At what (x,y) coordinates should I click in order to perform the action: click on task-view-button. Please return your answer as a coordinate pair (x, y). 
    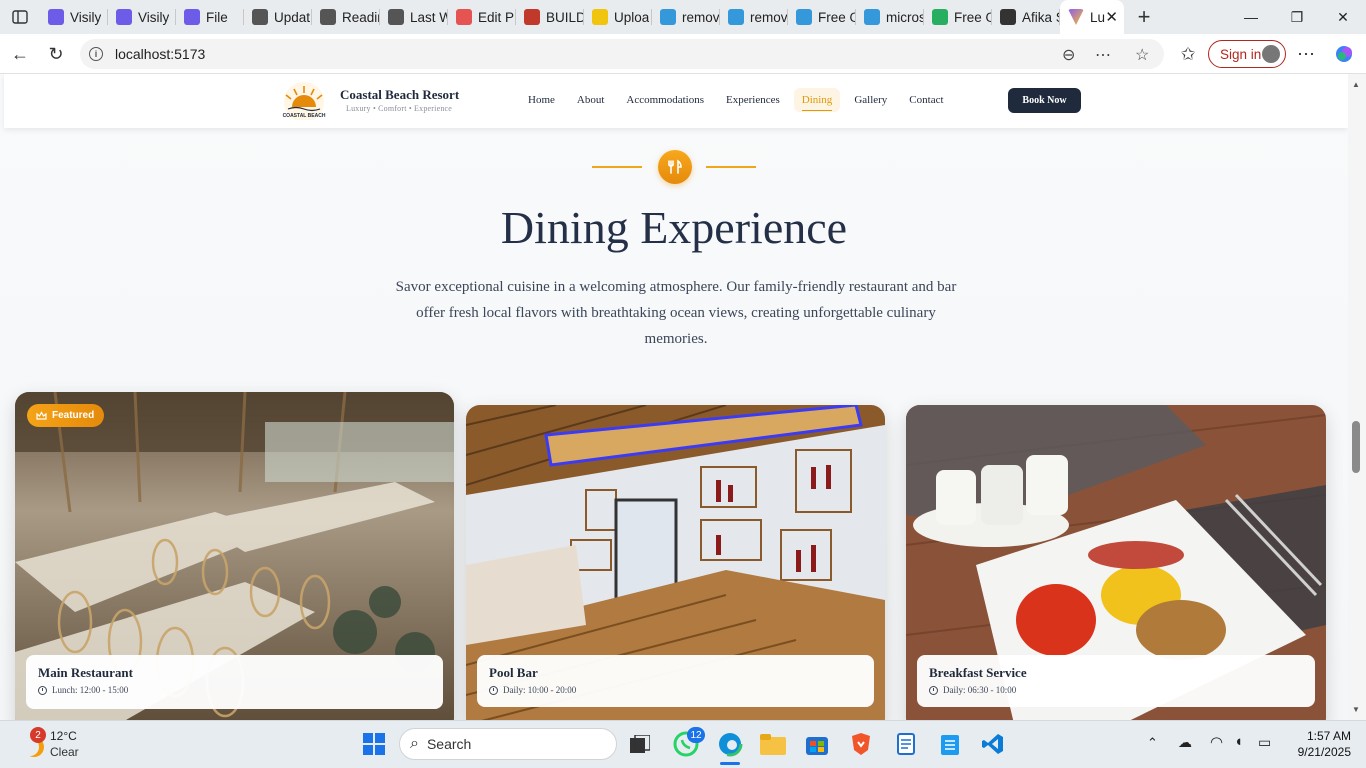
    Looking at the image, I should click on (640, 744).